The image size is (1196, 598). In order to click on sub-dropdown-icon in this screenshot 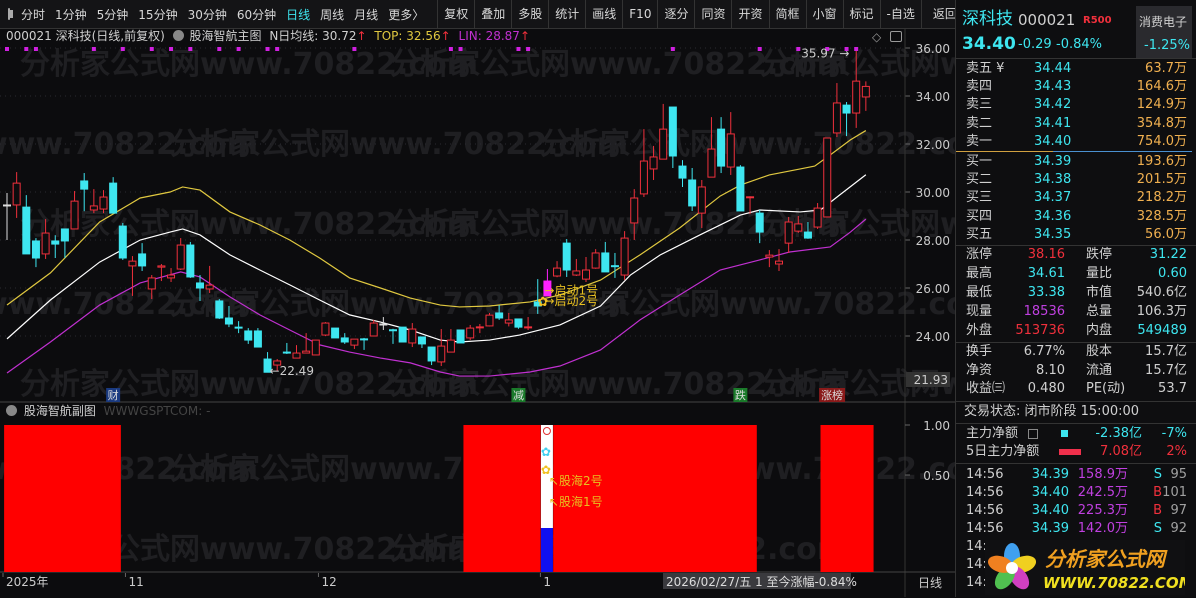, I will do `click(11, 410)`.